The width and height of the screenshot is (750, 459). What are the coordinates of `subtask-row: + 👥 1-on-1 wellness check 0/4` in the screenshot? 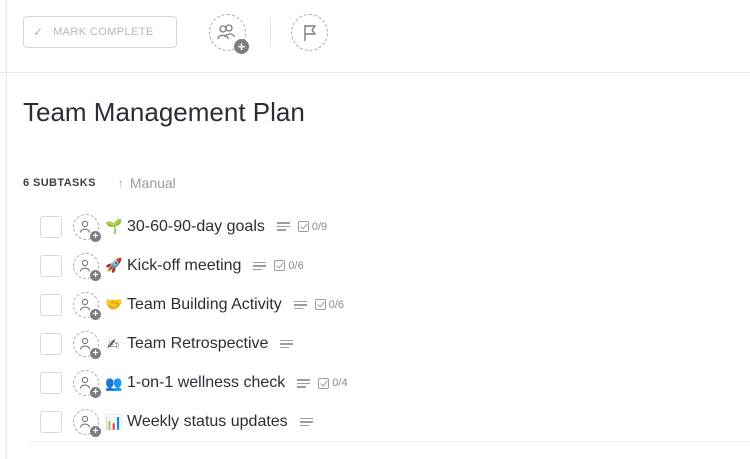 It's located at (390, 383).